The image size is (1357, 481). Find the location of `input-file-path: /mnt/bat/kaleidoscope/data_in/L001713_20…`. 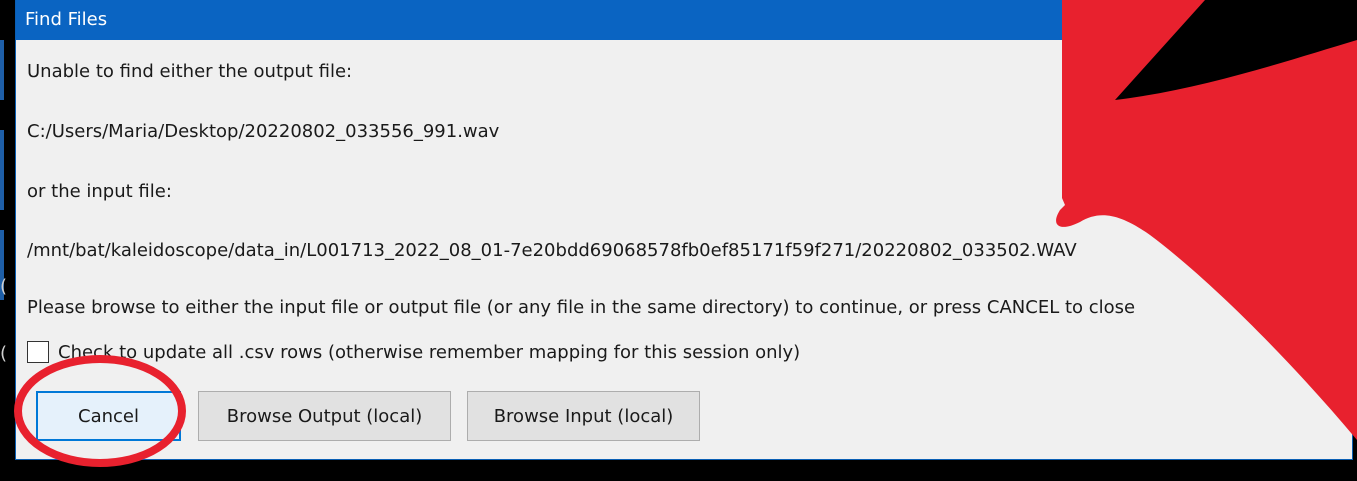

input-file-path: /mnt/bat/kaleidoscope/data_in/L001713_20… is located at coordinates (552, 250).